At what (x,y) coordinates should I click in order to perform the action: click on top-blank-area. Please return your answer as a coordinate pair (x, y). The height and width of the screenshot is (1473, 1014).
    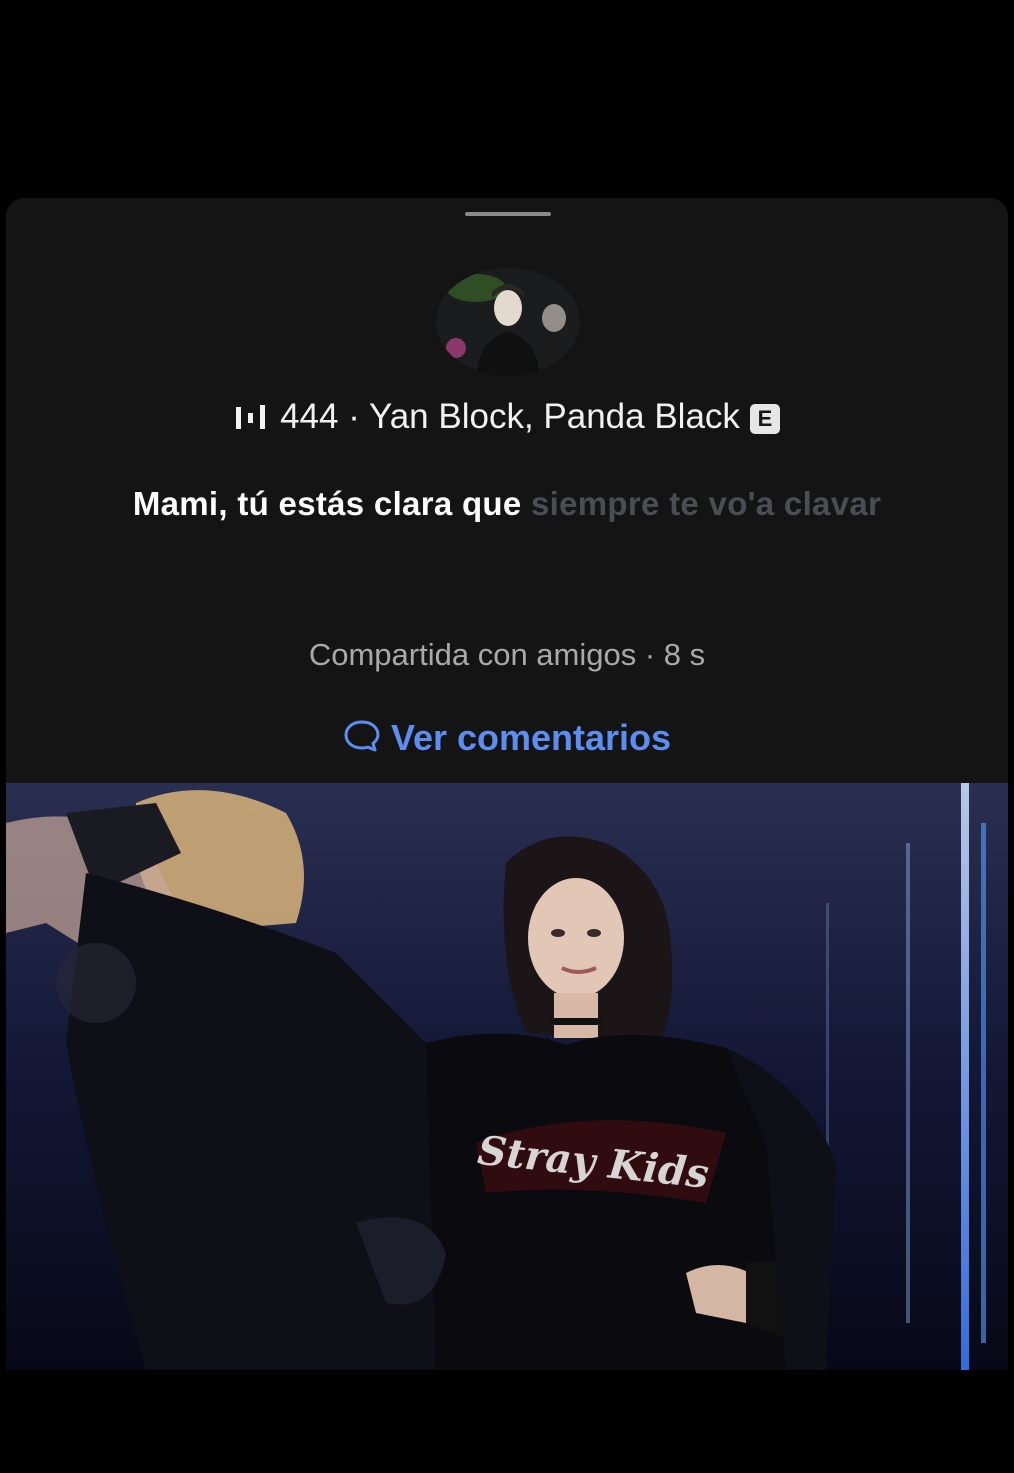
    Looking at the image, I should click on (507, 99).